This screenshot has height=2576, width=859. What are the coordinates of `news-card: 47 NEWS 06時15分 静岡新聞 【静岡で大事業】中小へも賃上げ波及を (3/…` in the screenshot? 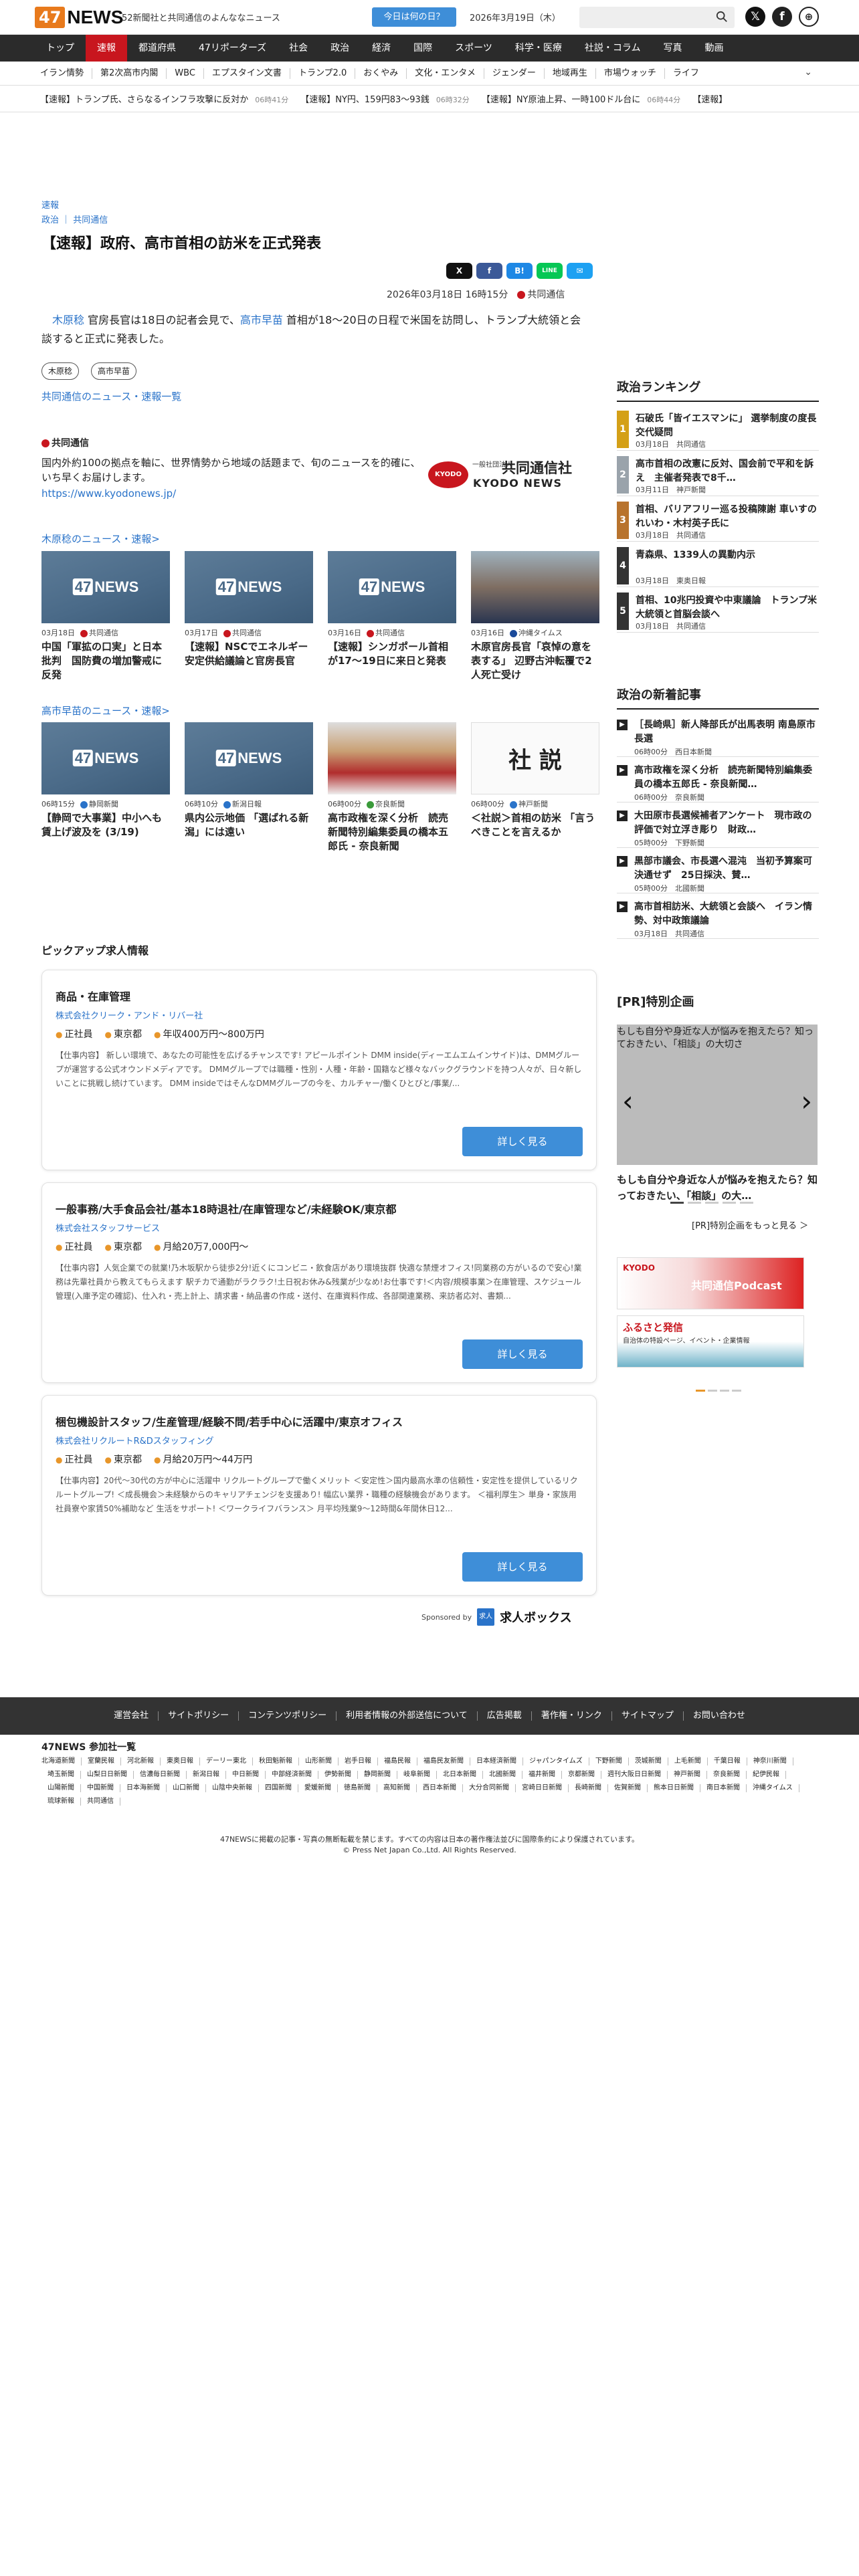 It's located at (105, 787).